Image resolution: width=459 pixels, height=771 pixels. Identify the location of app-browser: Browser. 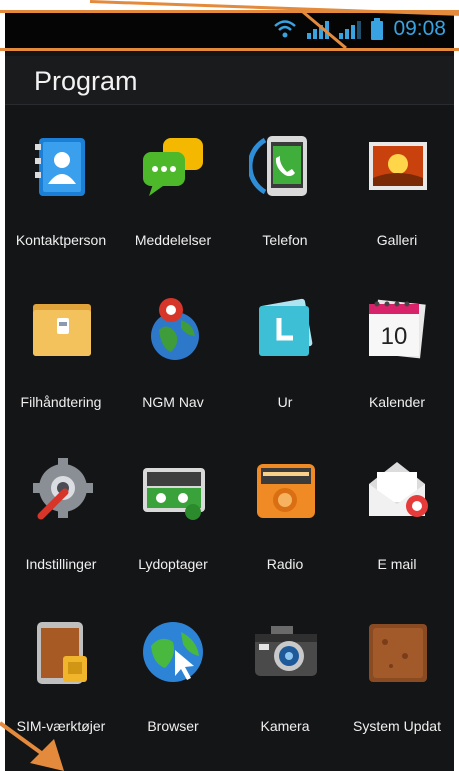
(173, 686).